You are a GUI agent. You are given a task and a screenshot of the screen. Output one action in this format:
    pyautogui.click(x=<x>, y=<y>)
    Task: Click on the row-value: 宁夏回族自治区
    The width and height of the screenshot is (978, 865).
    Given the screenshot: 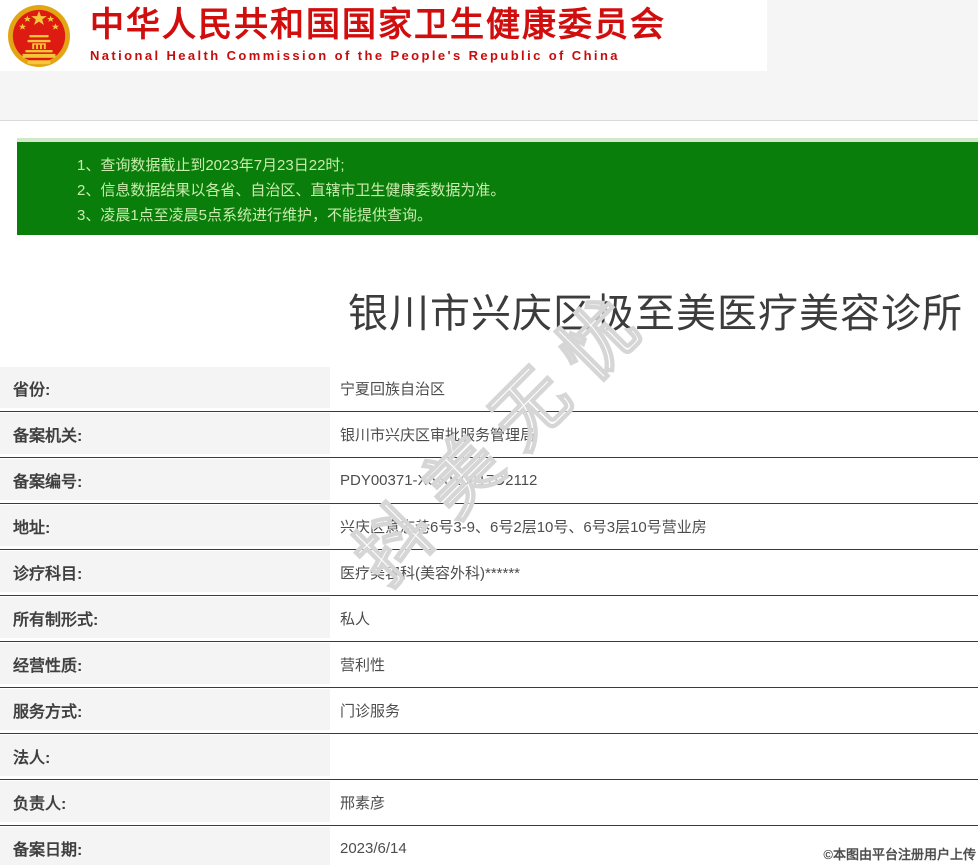 What is the action you would take?
    pyautogui.click(x=393, y=389)
    